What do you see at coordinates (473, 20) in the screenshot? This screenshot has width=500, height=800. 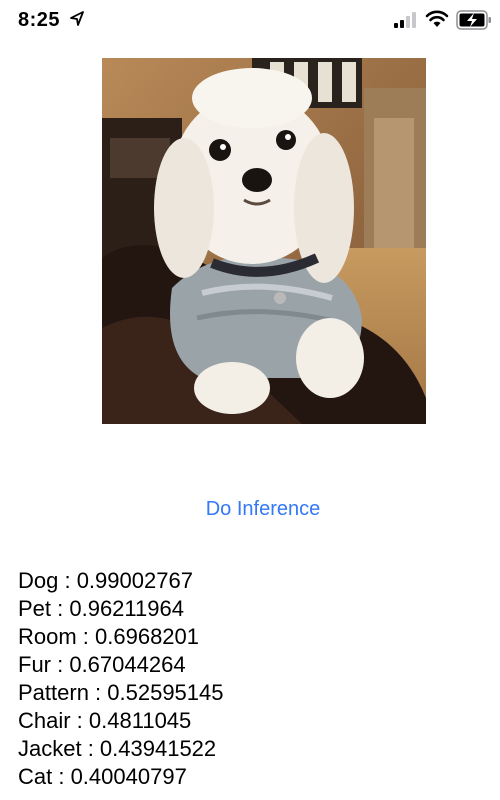 I see `battery-charging-icon` at bounding box center [473, 20].